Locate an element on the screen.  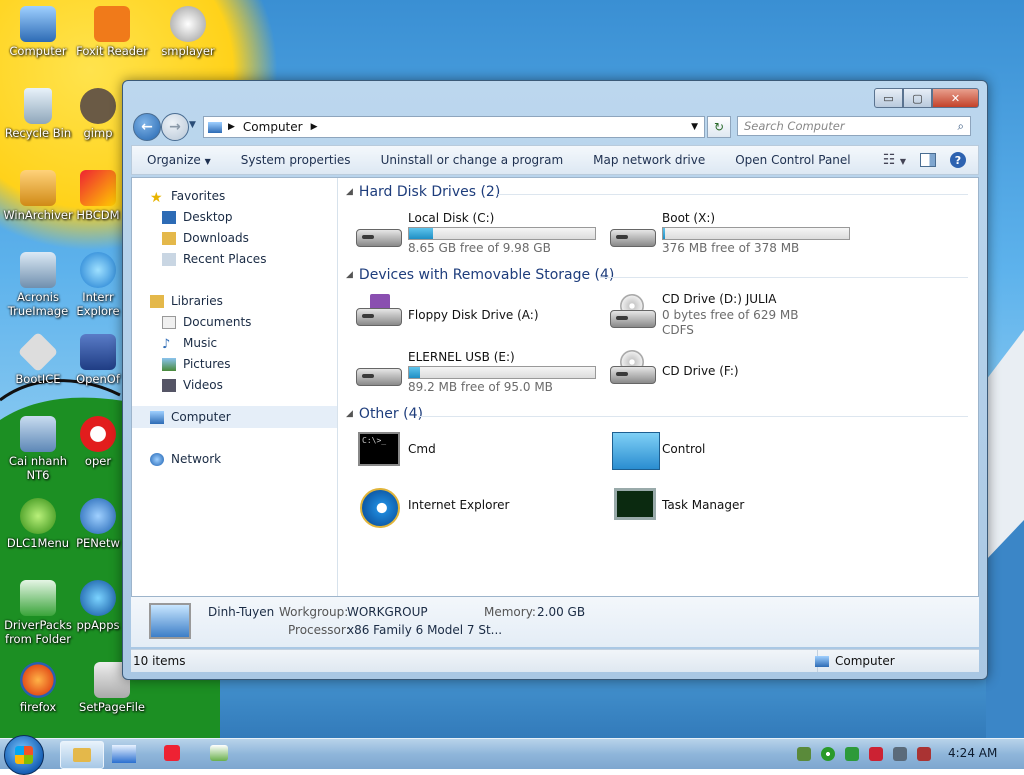
forward-button: → is located at coordinates (175, 127).